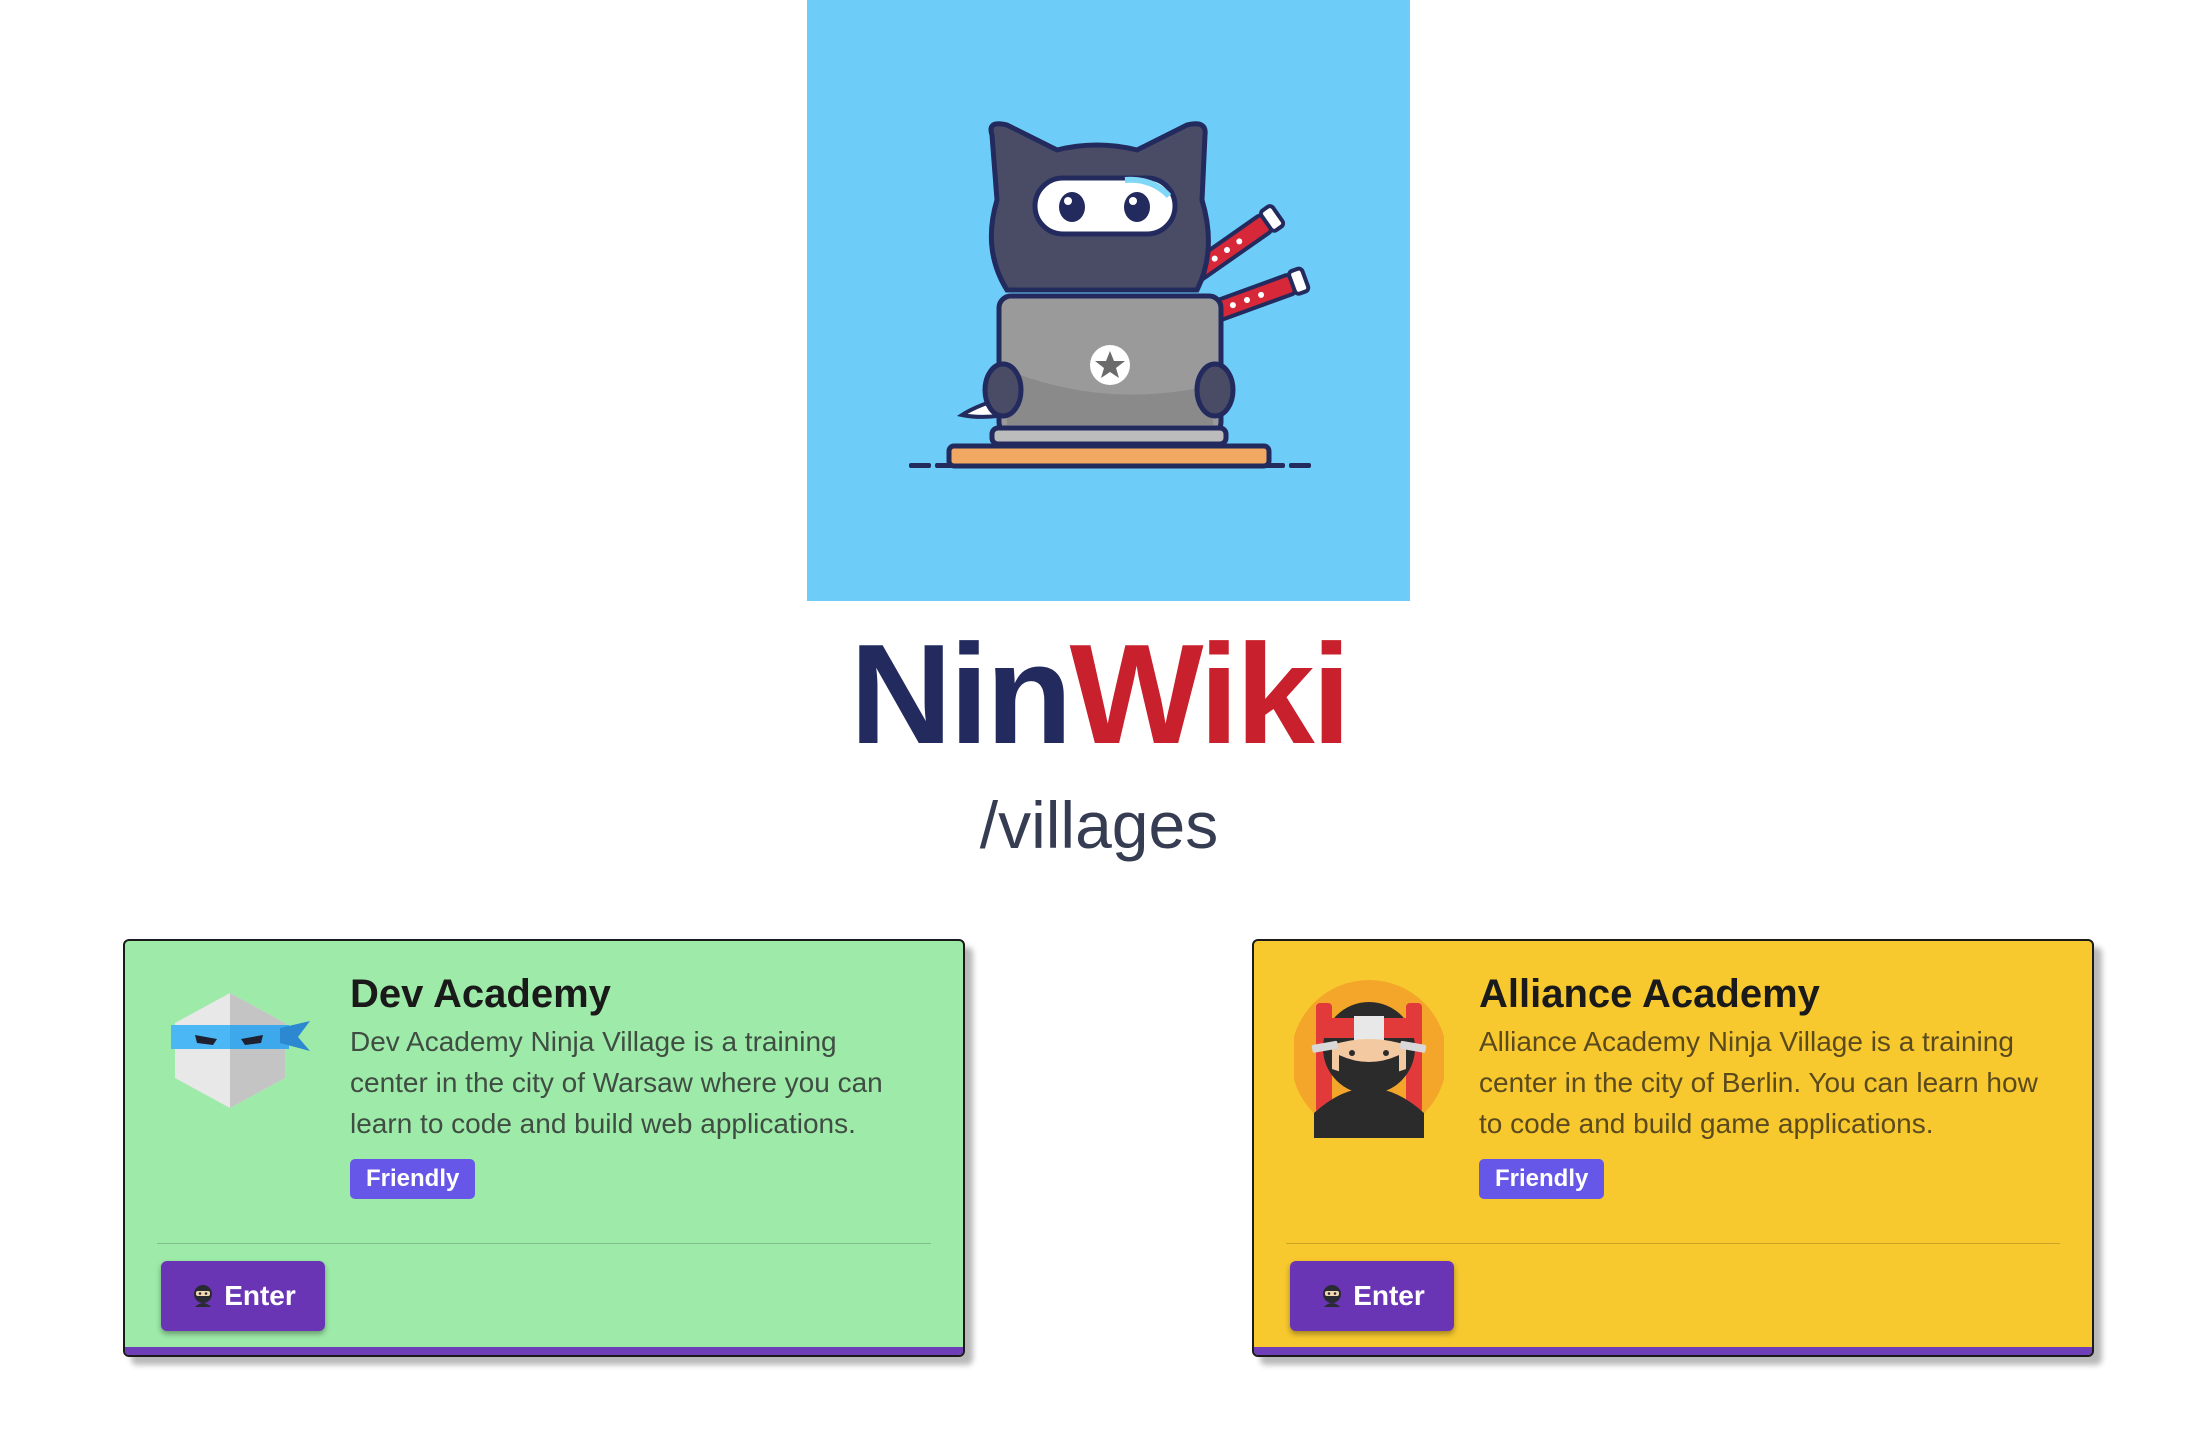 The height and width of the screenshot is (1432, 2198). Describe the element at coordinates (961, 694) in the screenshot. I see `brand-part-nin: Nin` at that location.